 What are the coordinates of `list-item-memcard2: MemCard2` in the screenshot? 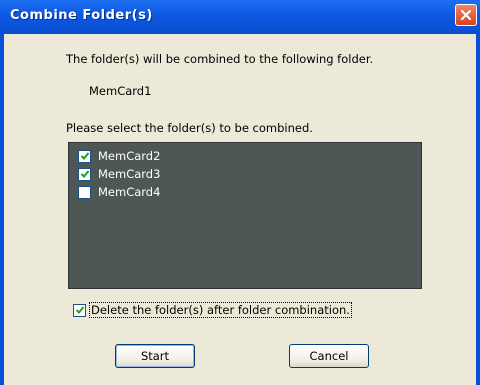 It's located at (119, 156).